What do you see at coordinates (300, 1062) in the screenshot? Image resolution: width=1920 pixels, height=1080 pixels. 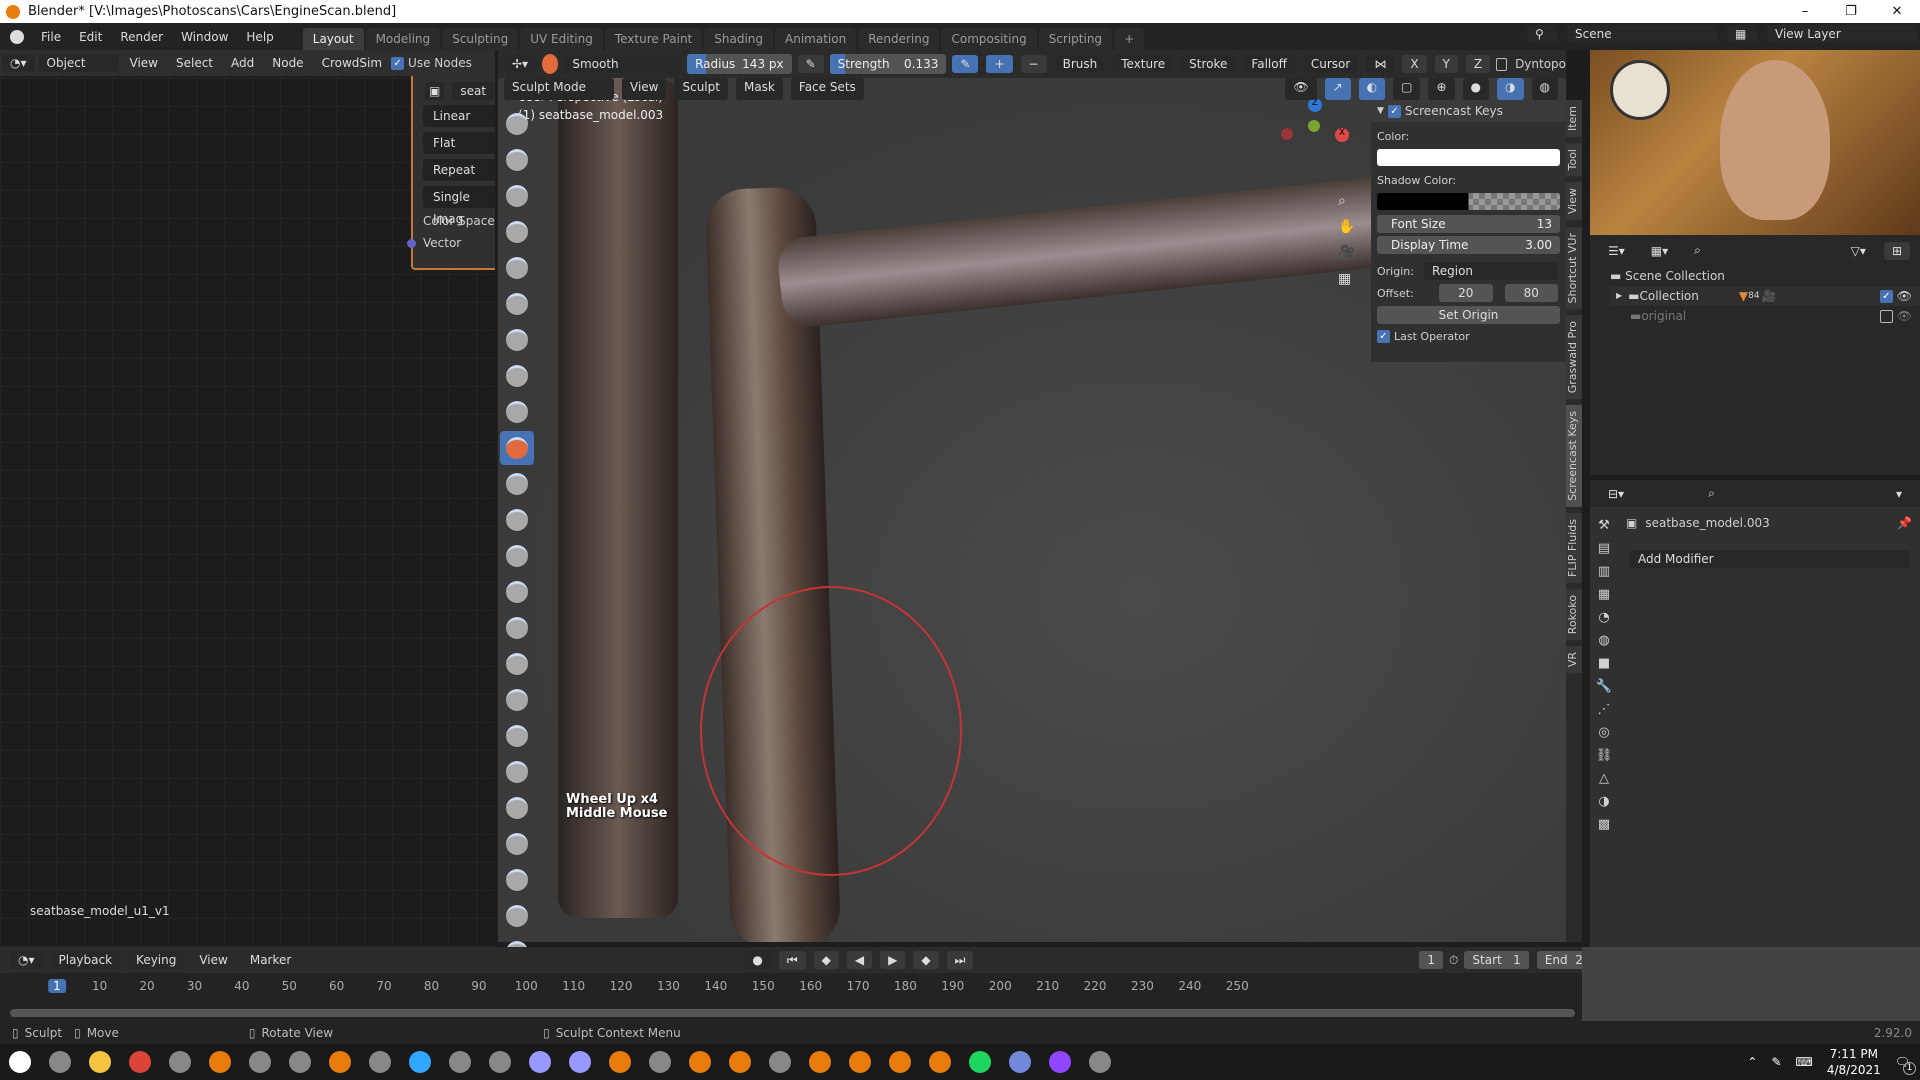 I see `taskbar-app-obs` at bounding box center [300, 1062].